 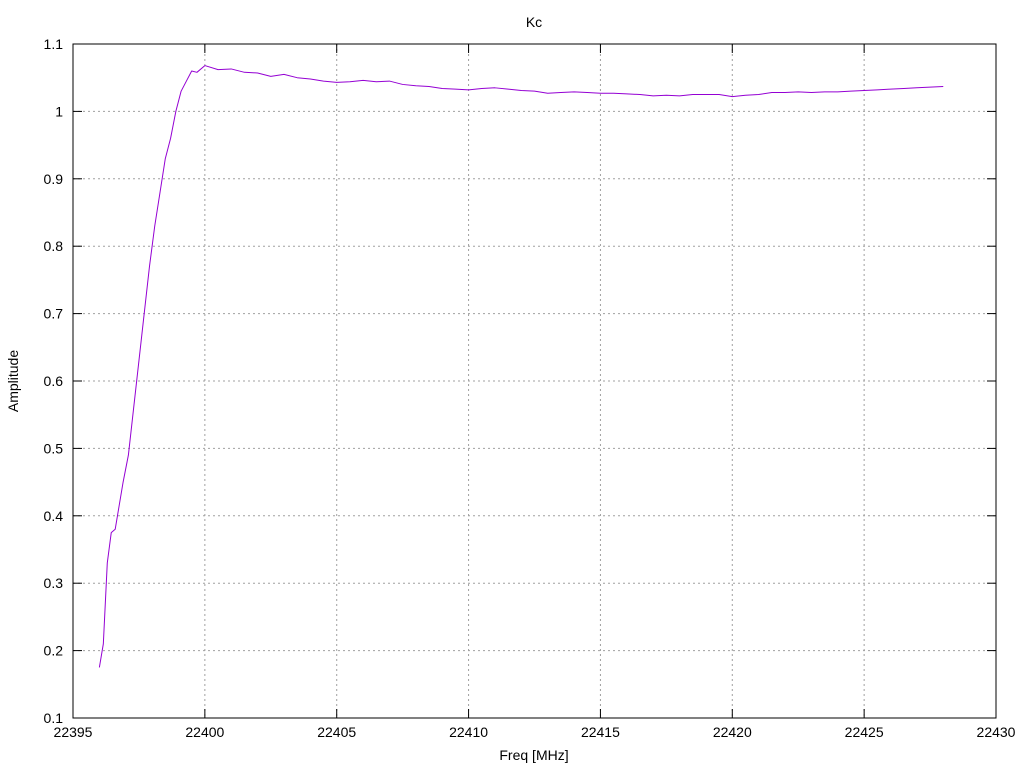 I want to click on chart-title: Kc, so click(x=534, y=22).